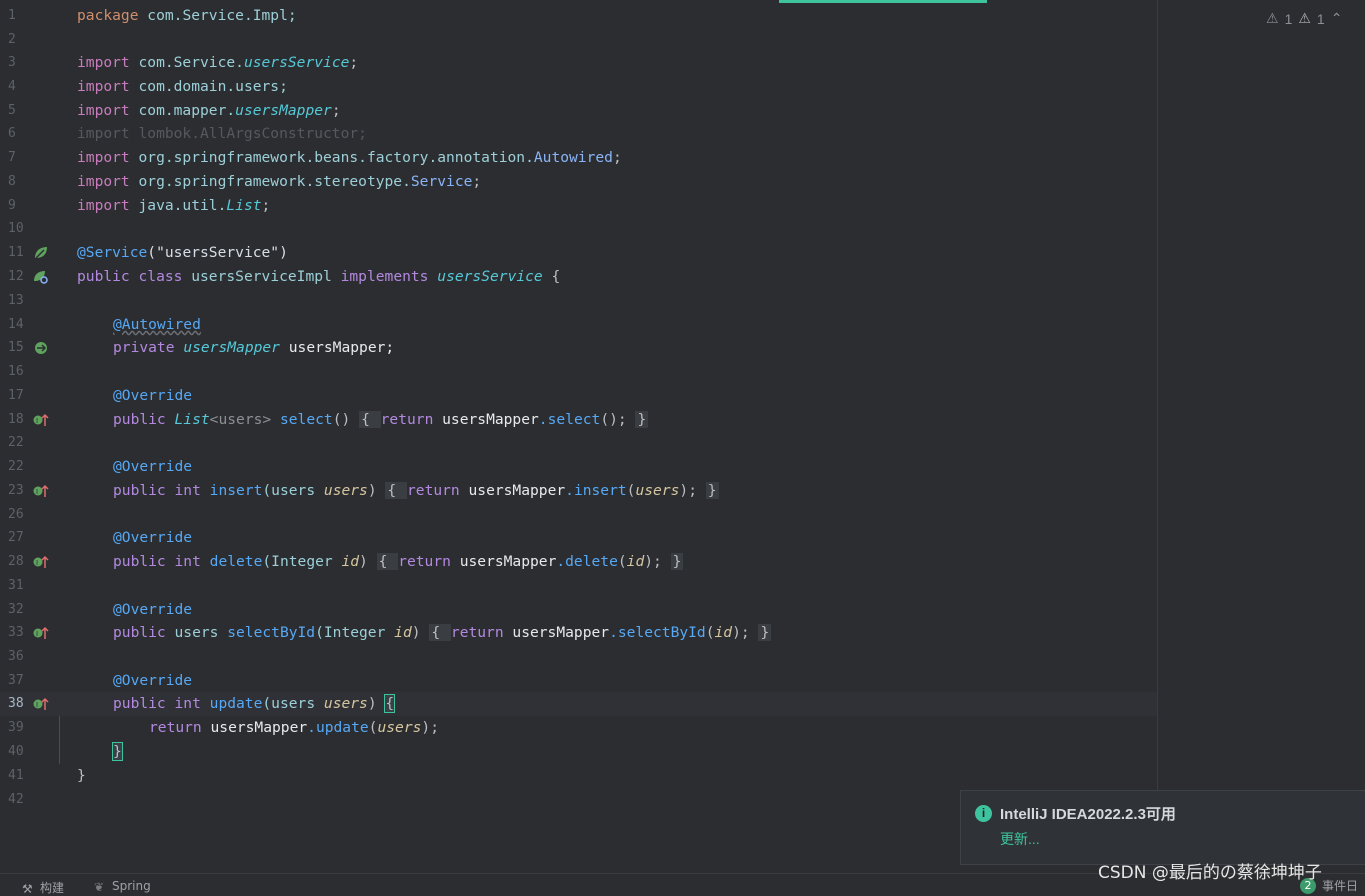  I want to click on code-line: 1 package com.Service.Impl;, so click(578, 16).